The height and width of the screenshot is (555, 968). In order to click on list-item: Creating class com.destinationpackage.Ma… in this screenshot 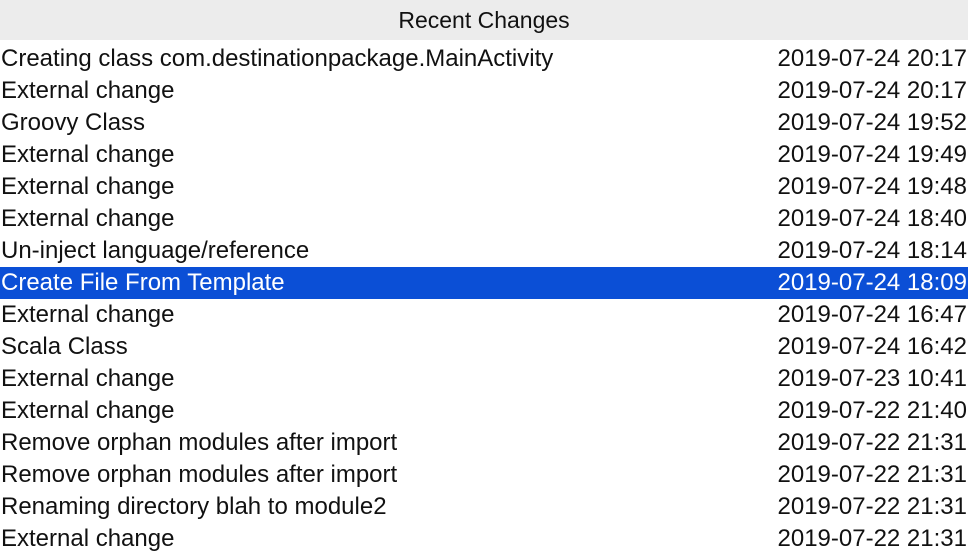, I will do `click(484, 59)`.